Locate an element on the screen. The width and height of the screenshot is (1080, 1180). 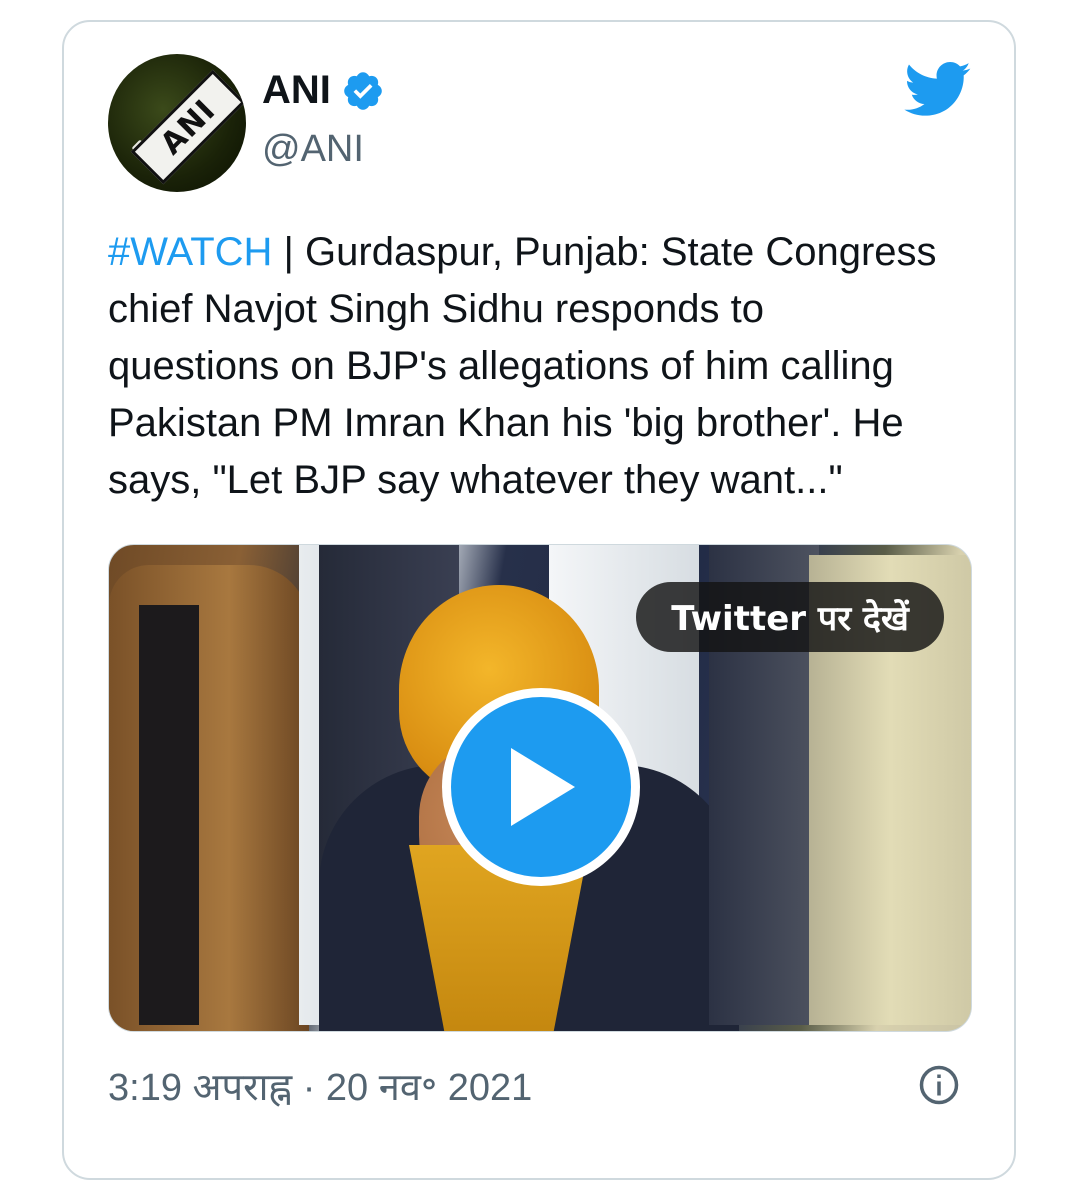
avatar-logo: ANI is located at coordinates (188, 127).